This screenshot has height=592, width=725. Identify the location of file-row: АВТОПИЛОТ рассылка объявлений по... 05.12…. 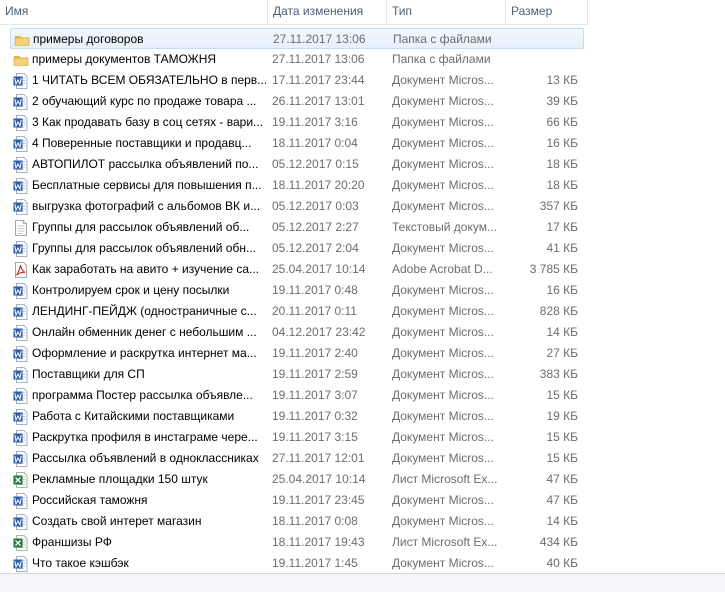
(297, 164).